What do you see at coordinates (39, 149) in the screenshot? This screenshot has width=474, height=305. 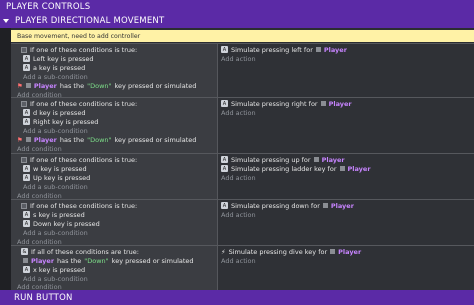 I see `add-condition-link: Add condition` at bounding box center [39, 149].